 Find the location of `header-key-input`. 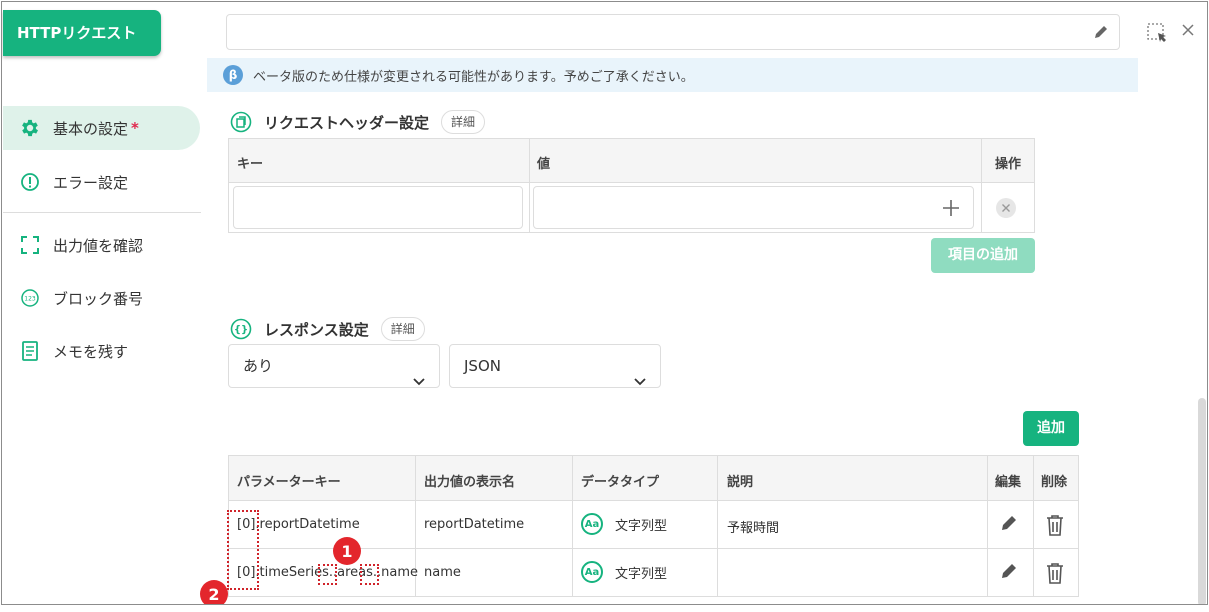

header-key-input is located at coordinates (378, 207).